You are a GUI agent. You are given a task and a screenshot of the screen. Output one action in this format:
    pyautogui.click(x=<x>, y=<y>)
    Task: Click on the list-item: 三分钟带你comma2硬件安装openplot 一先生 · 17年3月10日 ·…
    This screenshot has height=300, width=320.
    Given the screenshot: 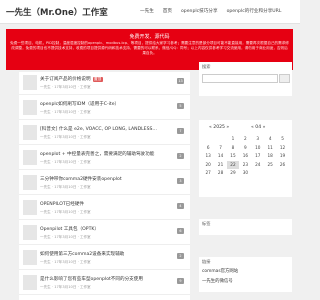 What is the action you would take?
    pyautogui.click(x=104, y=183)
    